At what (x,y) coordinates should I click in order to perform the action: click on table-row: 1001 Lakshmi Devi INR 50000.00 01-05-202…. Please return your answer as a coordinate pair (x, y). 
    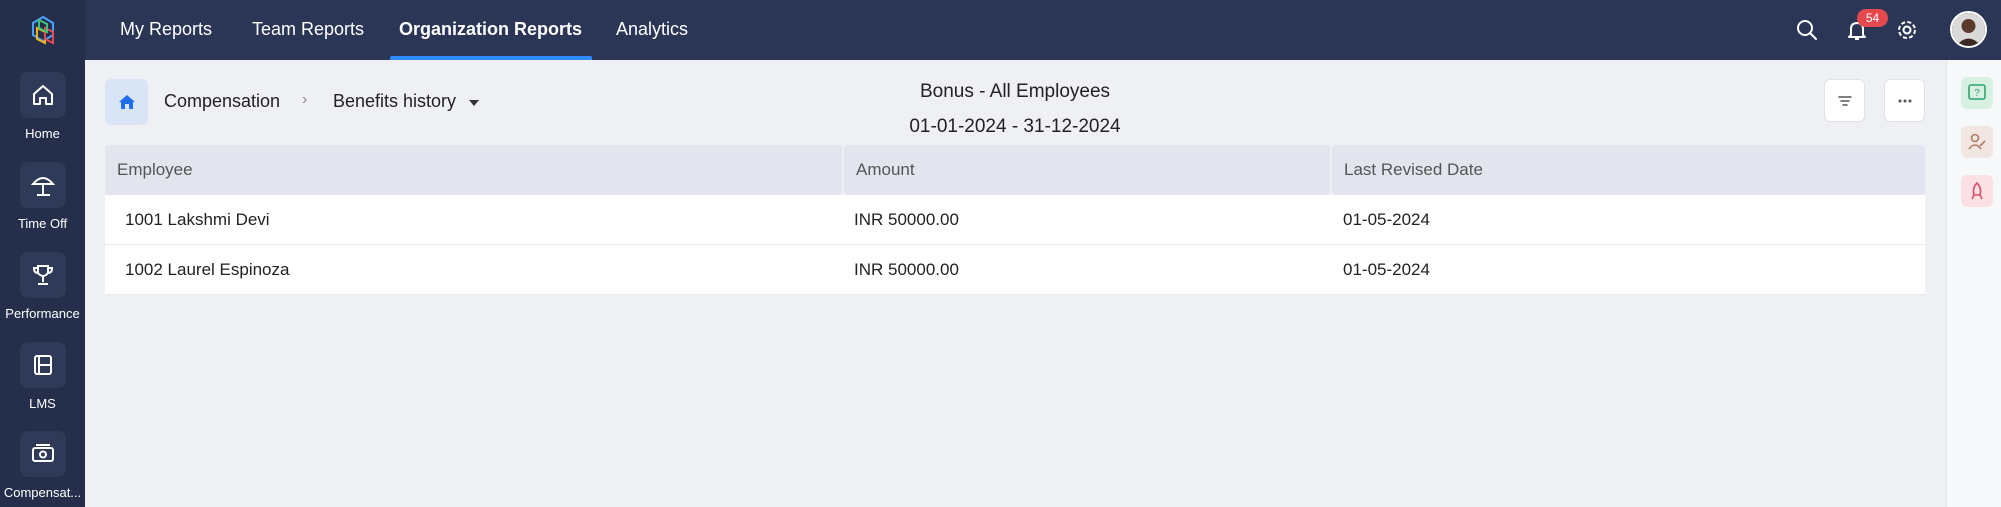
    Looking at the image, I should click on (1015, 220).